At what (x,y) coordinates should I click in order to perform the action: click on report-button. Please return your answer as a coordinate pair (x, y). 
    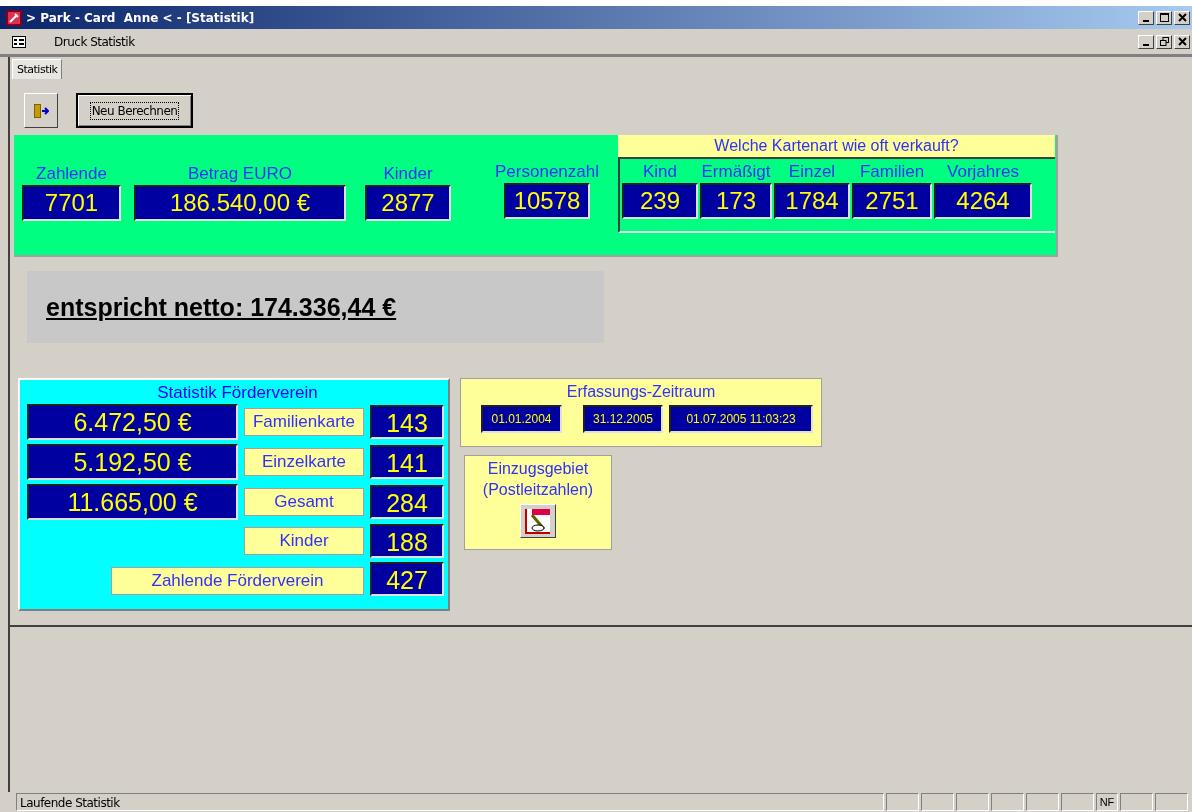
    Looking at the image, I should click on (538, 521).